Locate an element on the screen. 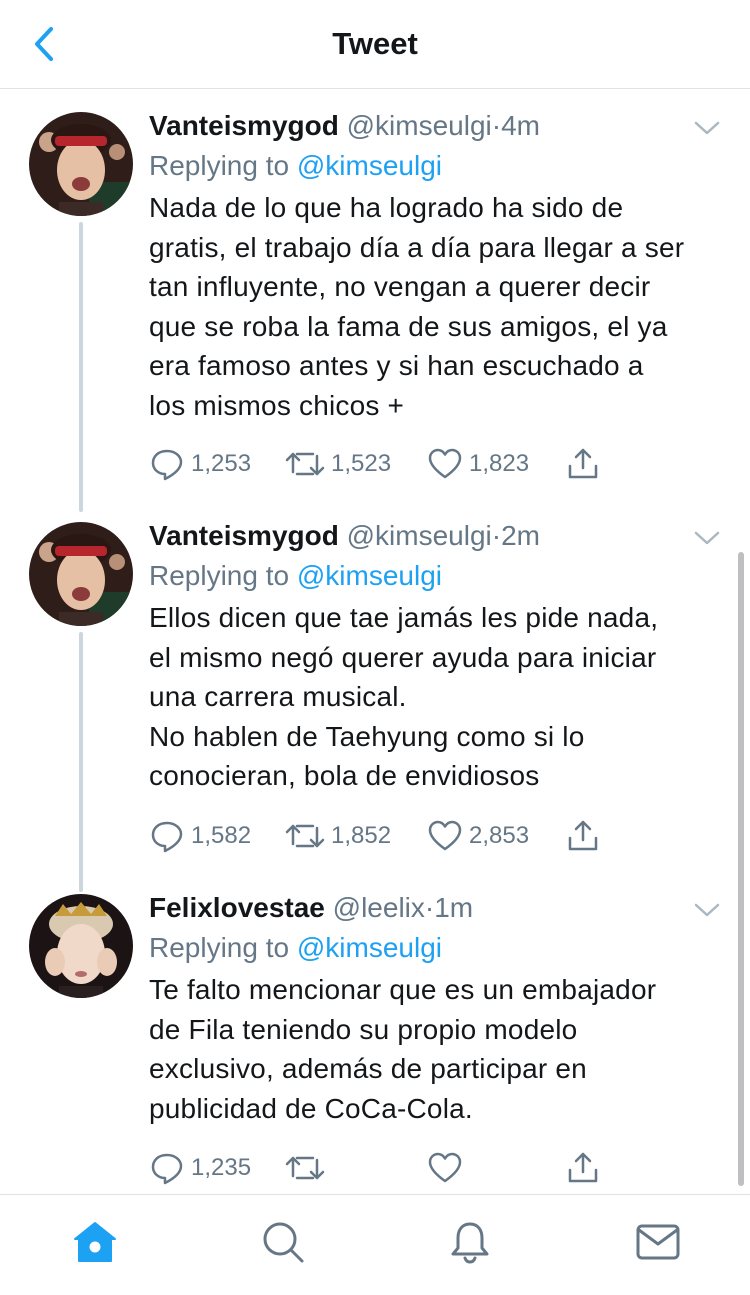  tab-notifications is located at coordinates (470, 1242).